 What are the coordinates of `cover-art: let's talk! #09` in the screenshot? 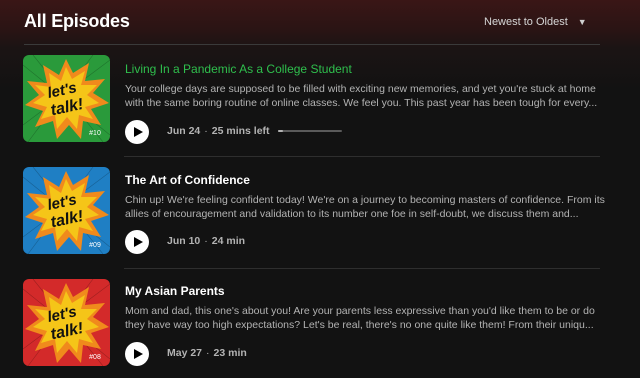 It's located at (66, 210).